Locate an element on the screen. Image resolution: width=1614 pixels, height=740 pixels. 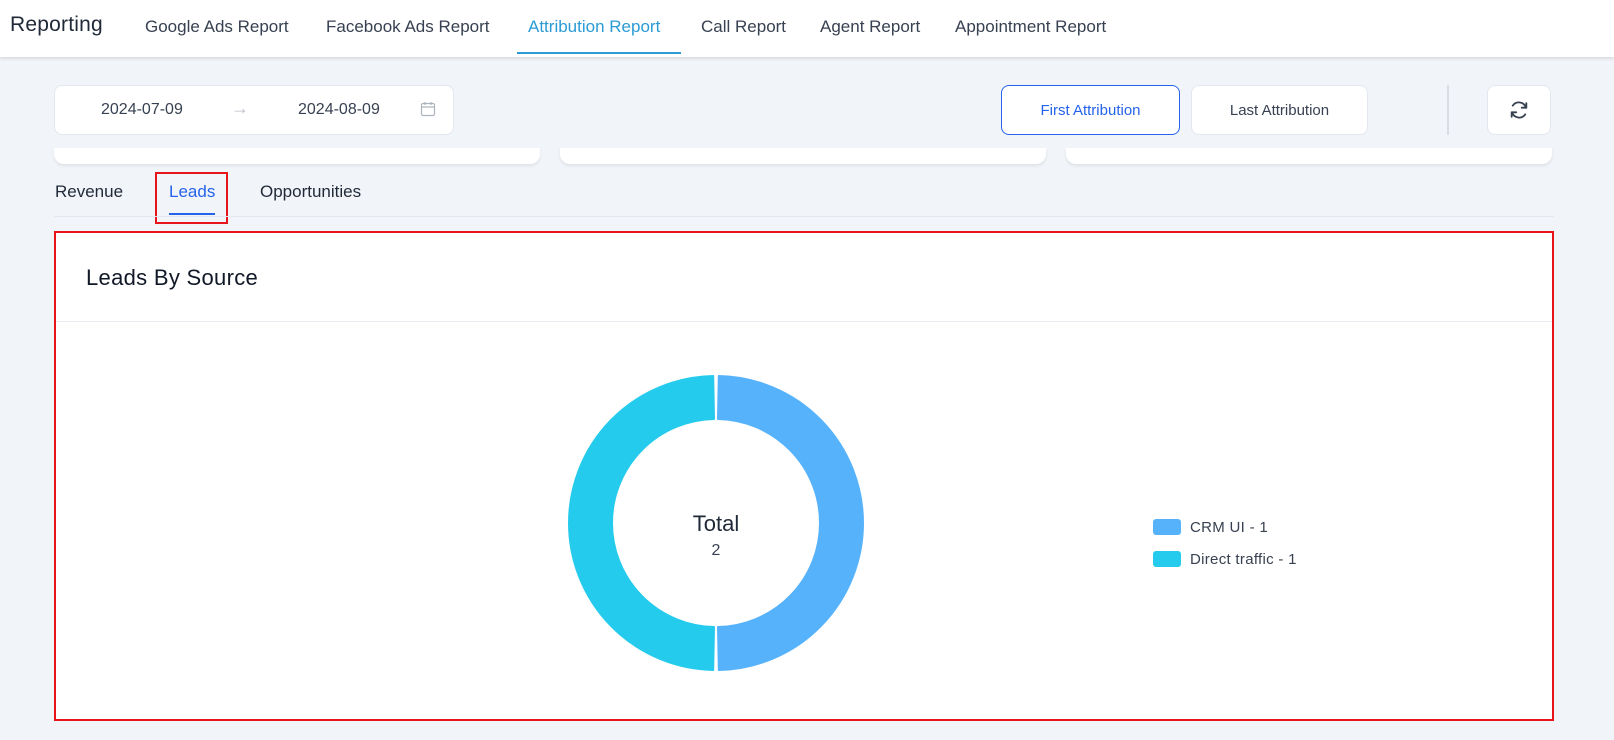
active-nav-indicator is located at coordinates (599, 53).